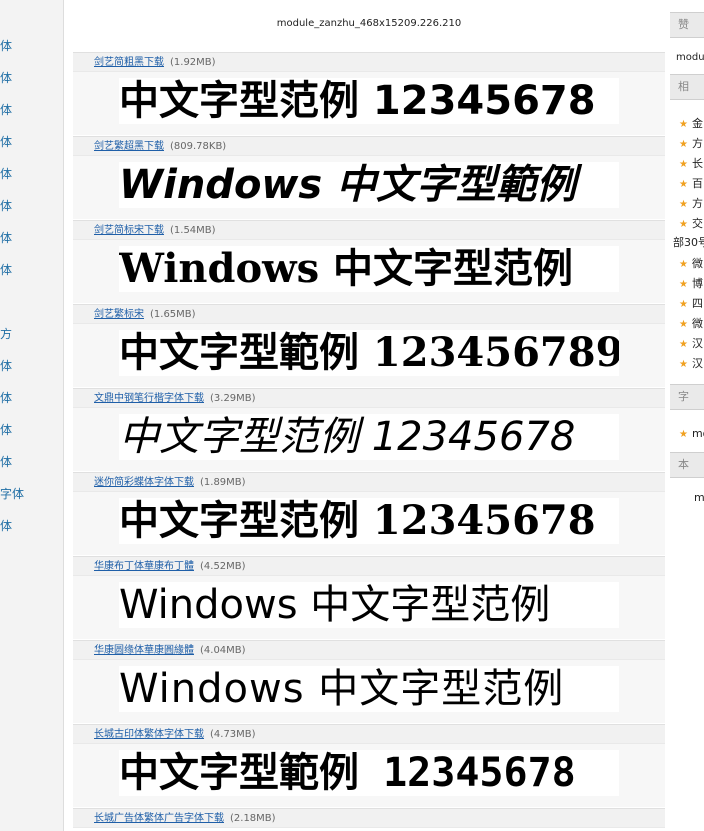 This screenshot has width=704, height=831. What do you see at coordinates (144, 482) in the screenshot?
I see `font-download-link: 迷你简彩蝶体字体下载` at bounding box center [144, 482].